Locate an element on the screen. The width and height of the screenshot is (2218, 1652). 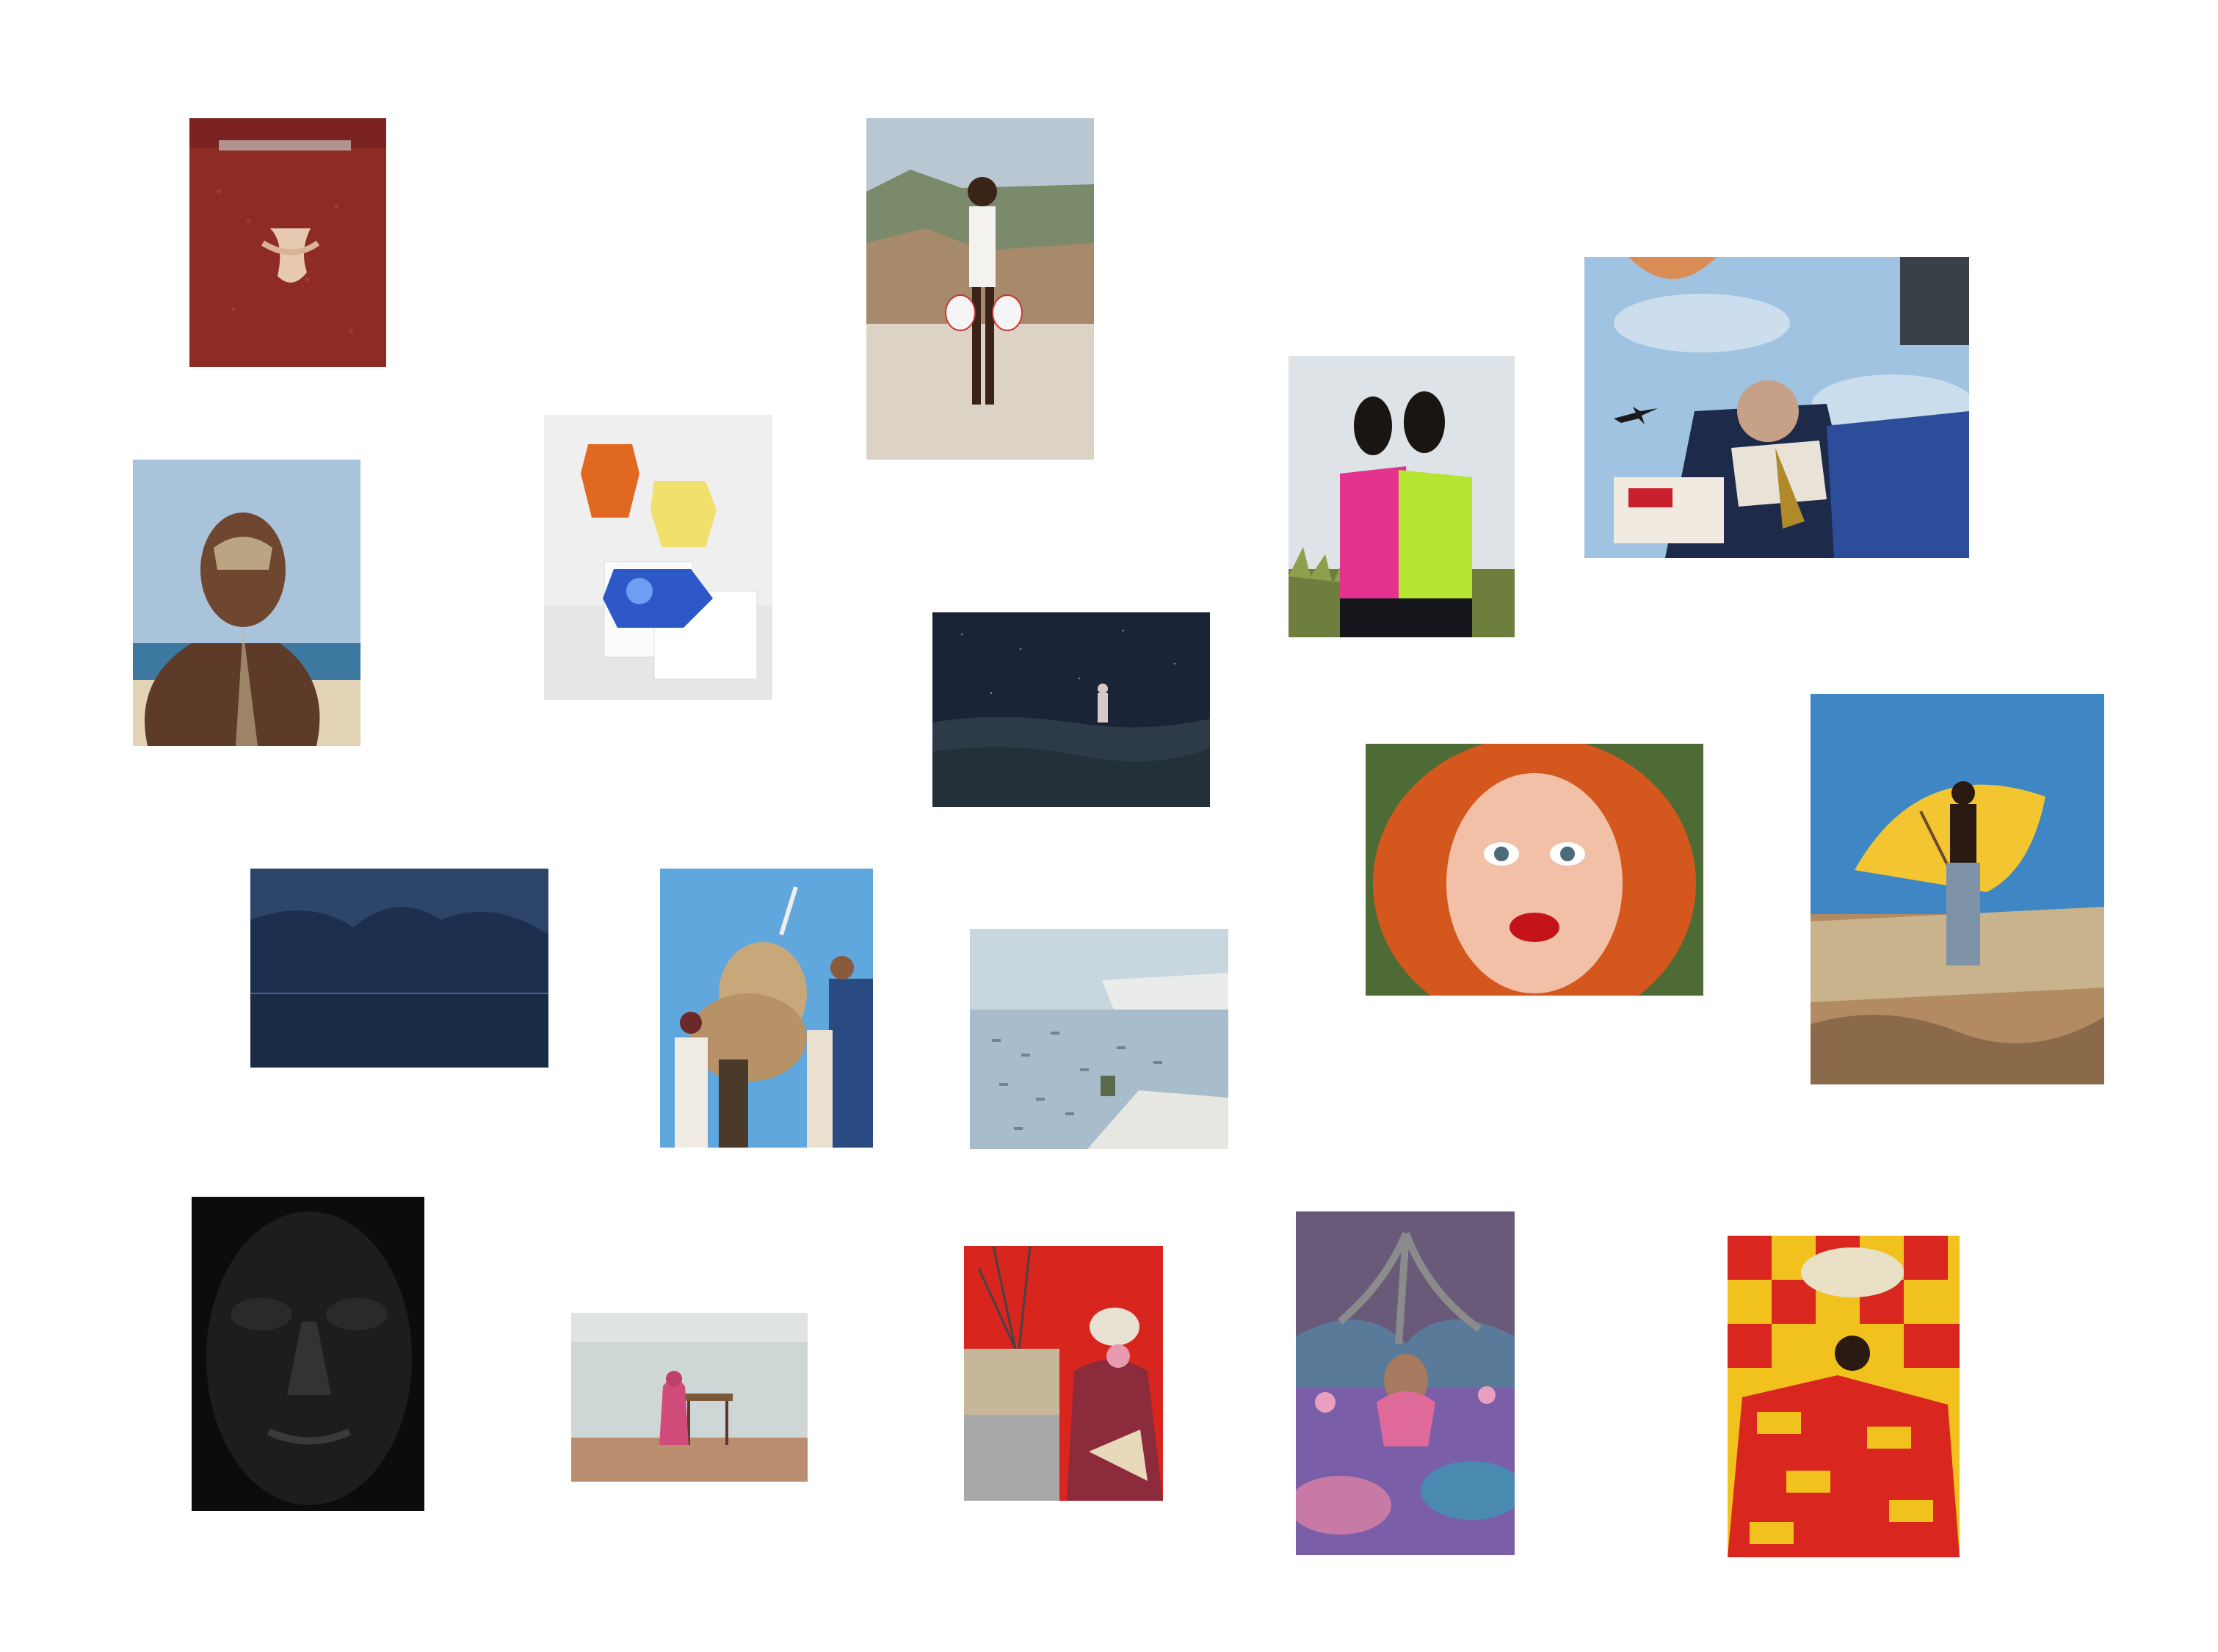
photo-red-haired-woman is located at coordinates (1534, 870).